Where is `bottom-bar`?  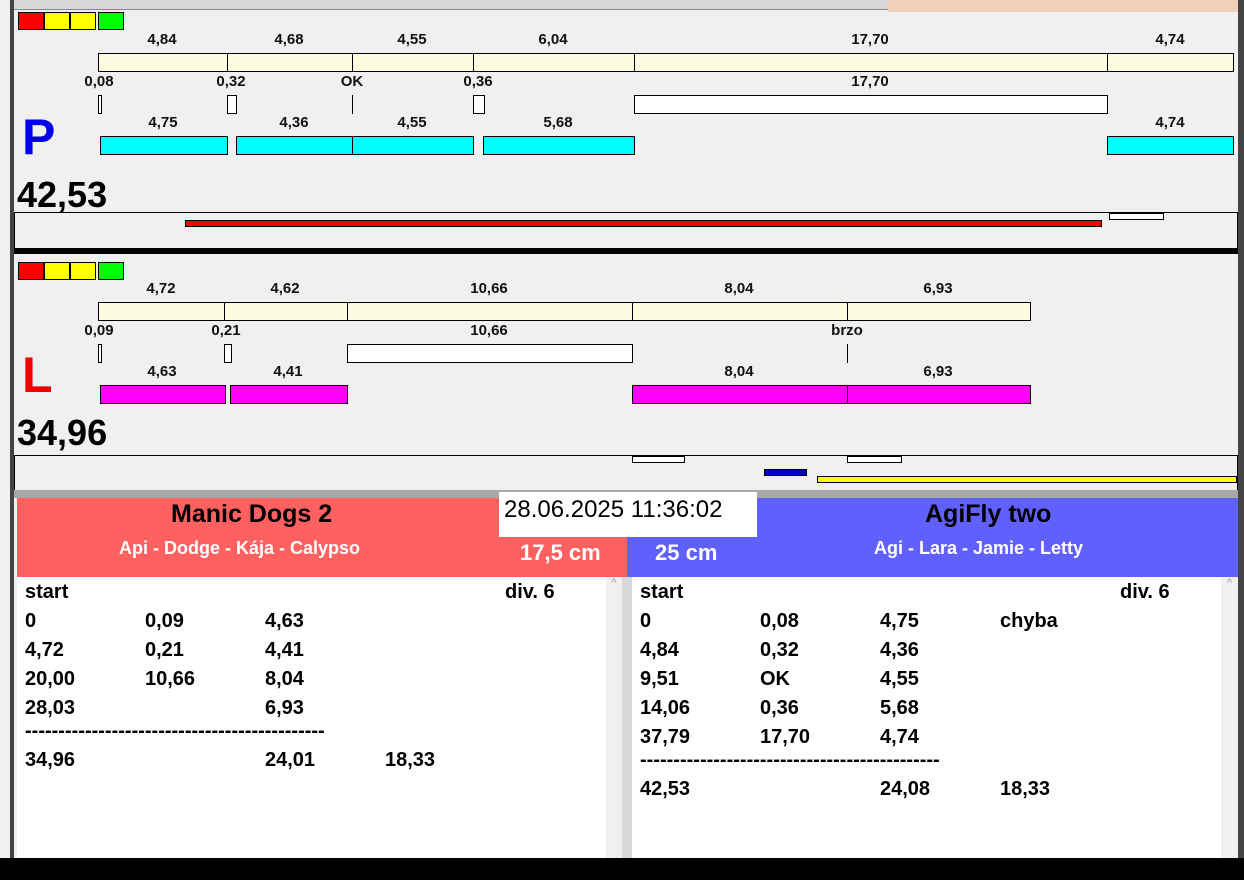
bottom-bar is located at coordinates (622, 869).